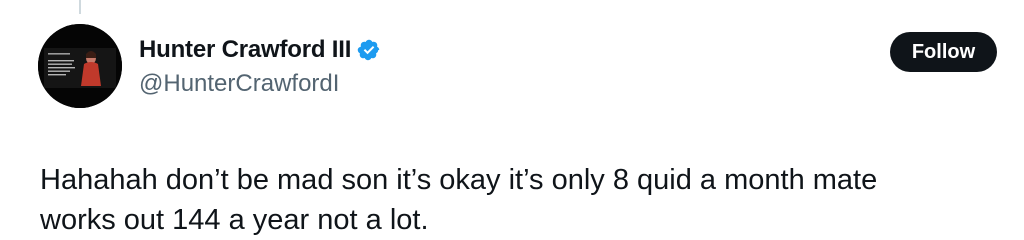  What do you see at coordinates (369, 50) in the screenshot?
I see `verified-badge-icon` at bounding box center [369, 50].